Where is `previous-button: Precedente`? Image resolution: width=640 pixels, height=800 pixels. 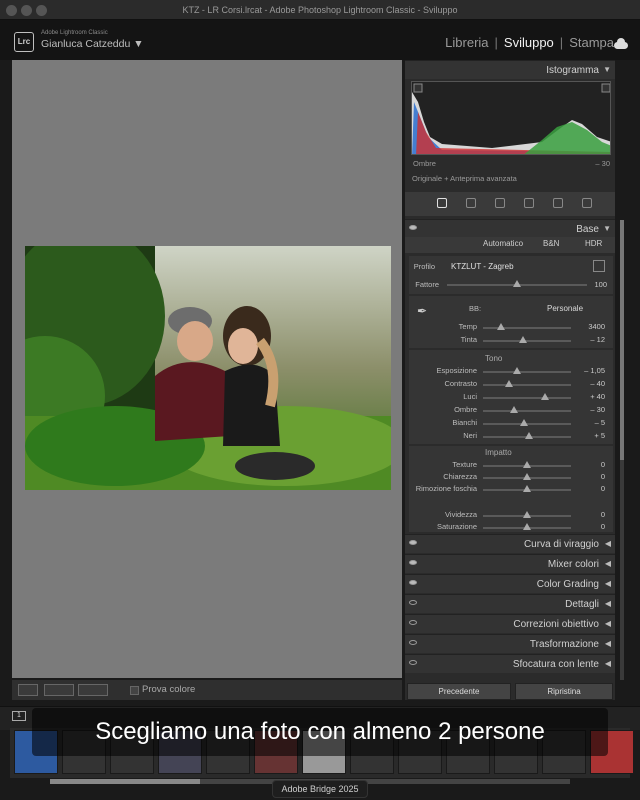
previous-button: Precedente is located at coordinates (459, 691).